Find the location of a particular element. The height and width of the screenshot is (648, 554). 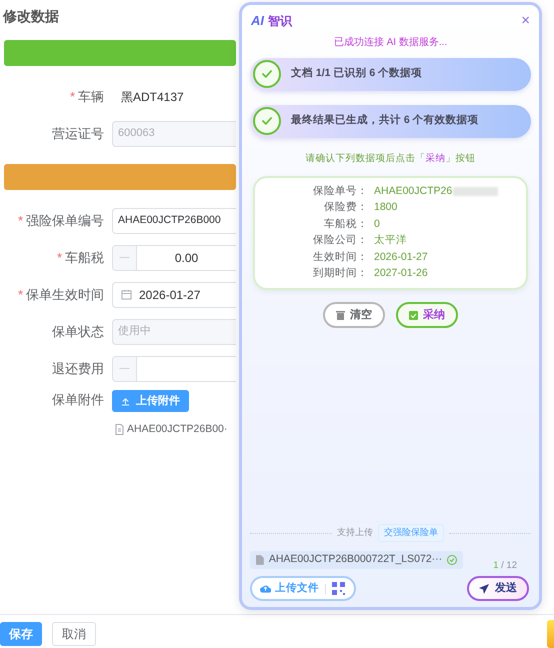

attachment-name: AHAE00JCTP26B000722T_LS072··· is located at coordinates (355, 559).